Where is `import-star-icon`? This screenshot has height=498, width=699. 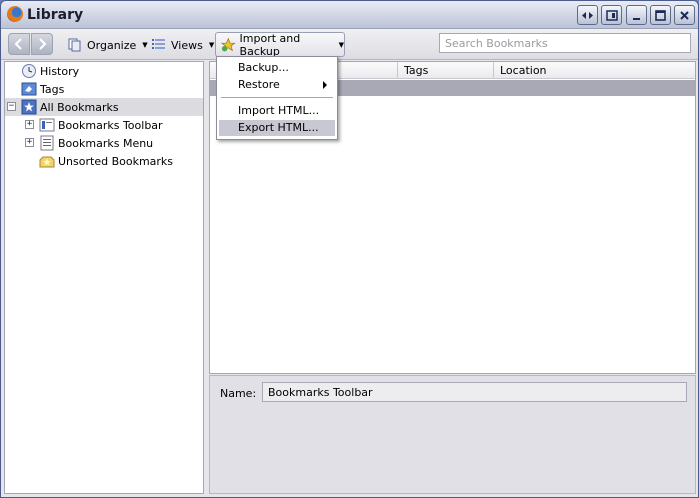
import-star-icon is located at coordinates (228, 44).